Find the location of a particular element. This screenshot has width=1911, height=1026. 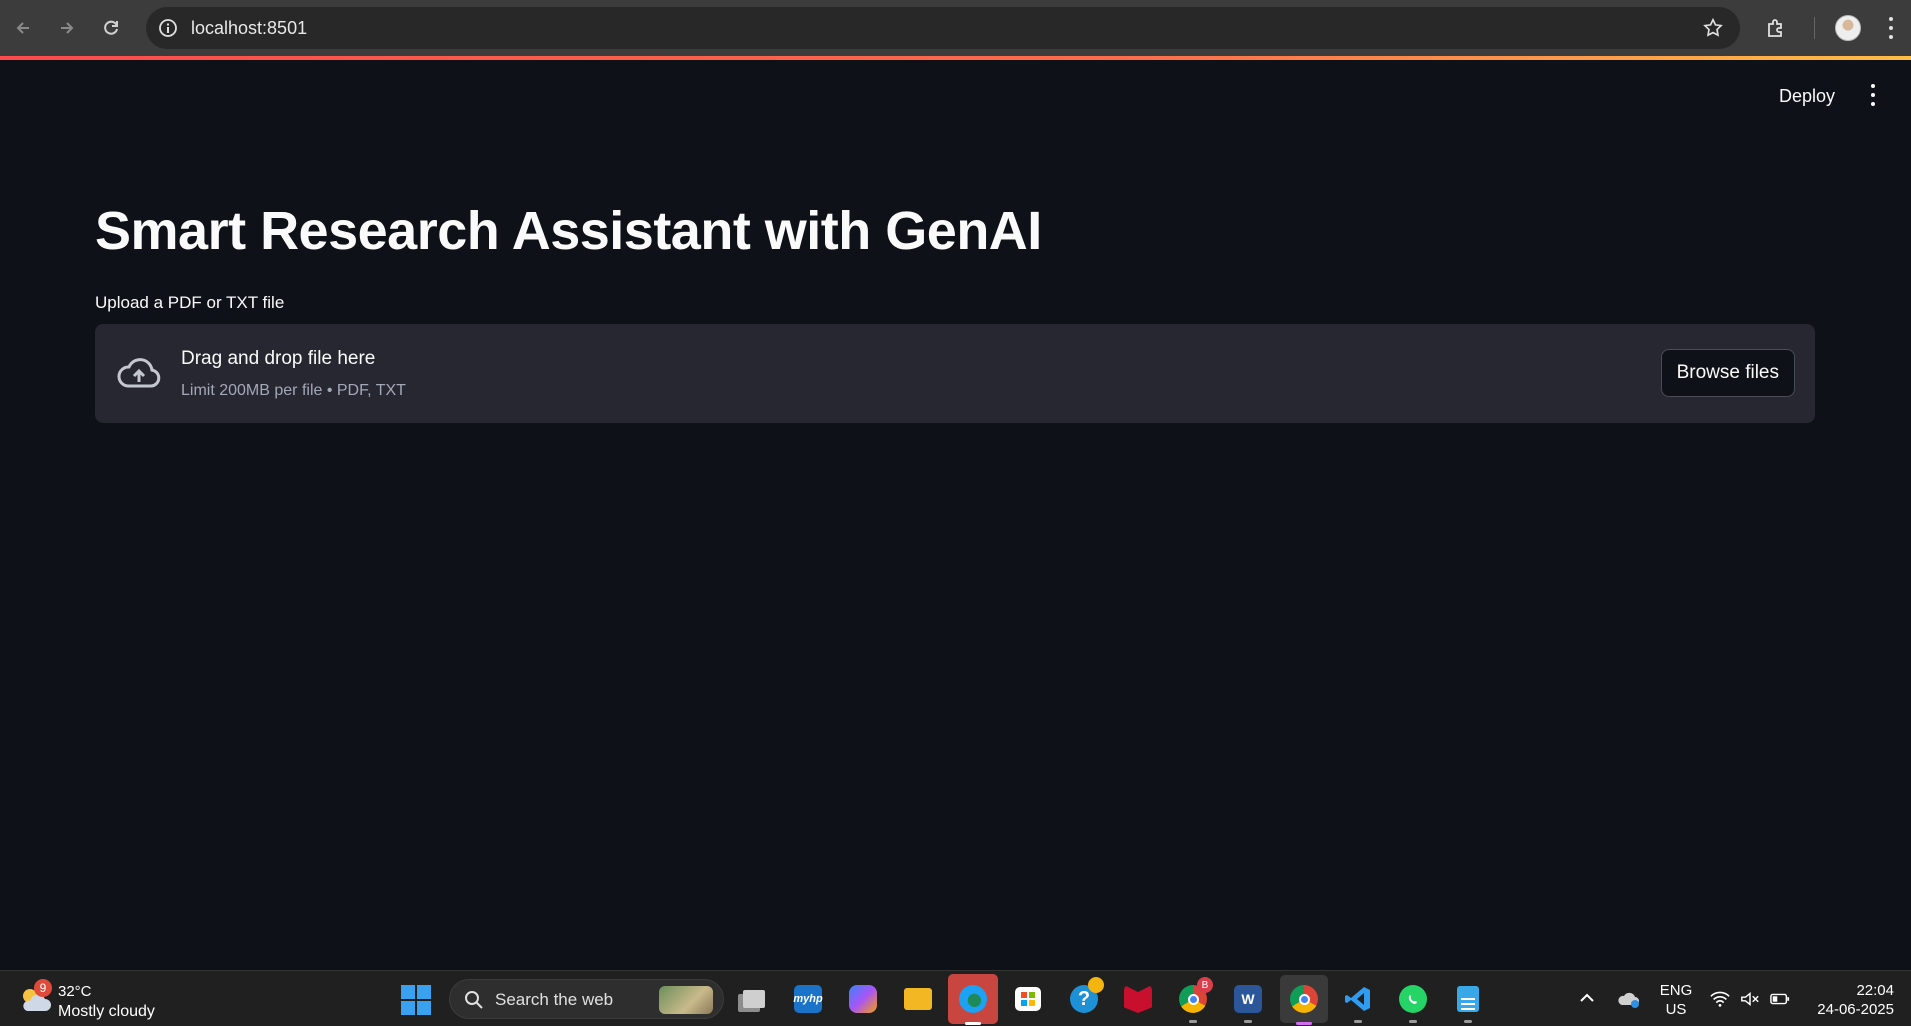

taskbar-app-myhp: myhp is located at coordinates (808, 999).